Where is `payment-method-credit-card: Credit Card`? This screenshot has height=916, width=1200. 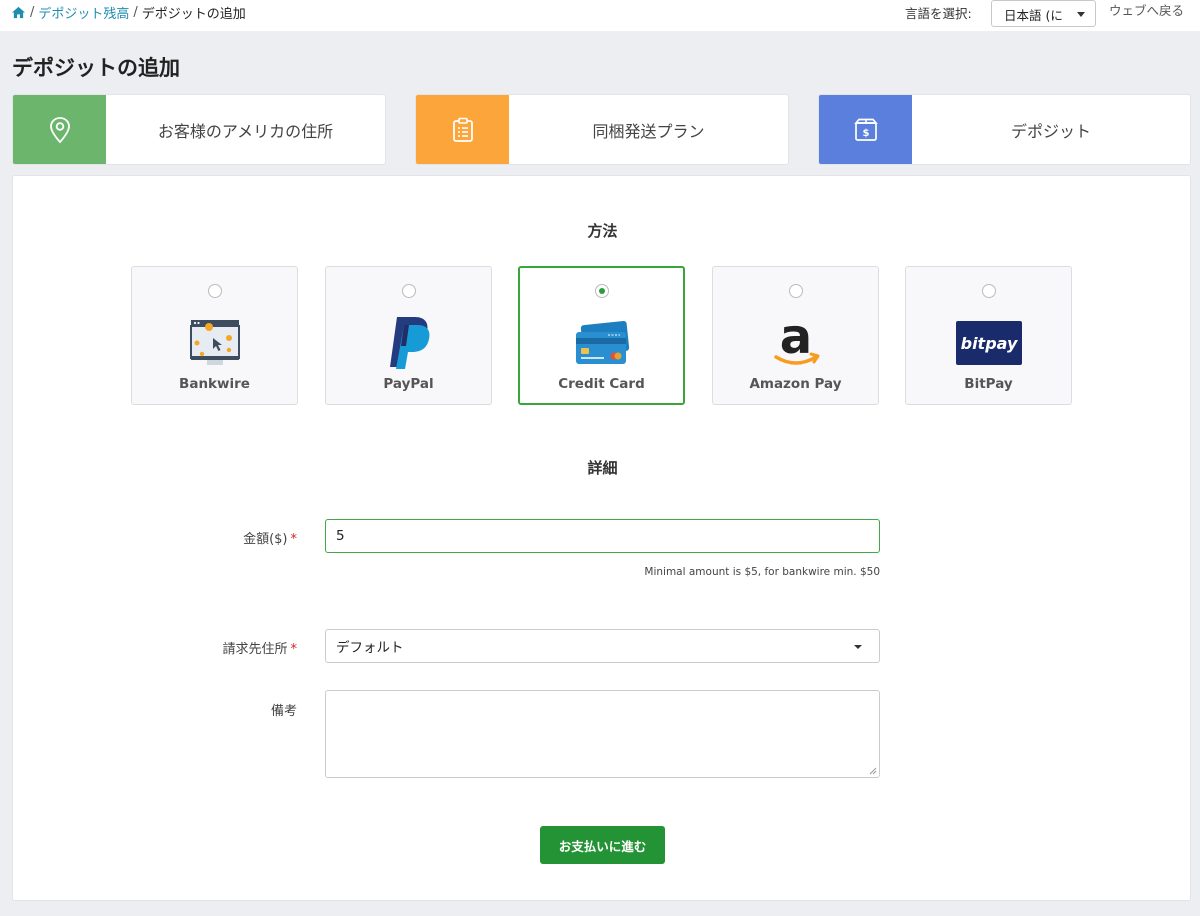 payment-method-credit-card: Credit Card is located at coordinates (601, 335).